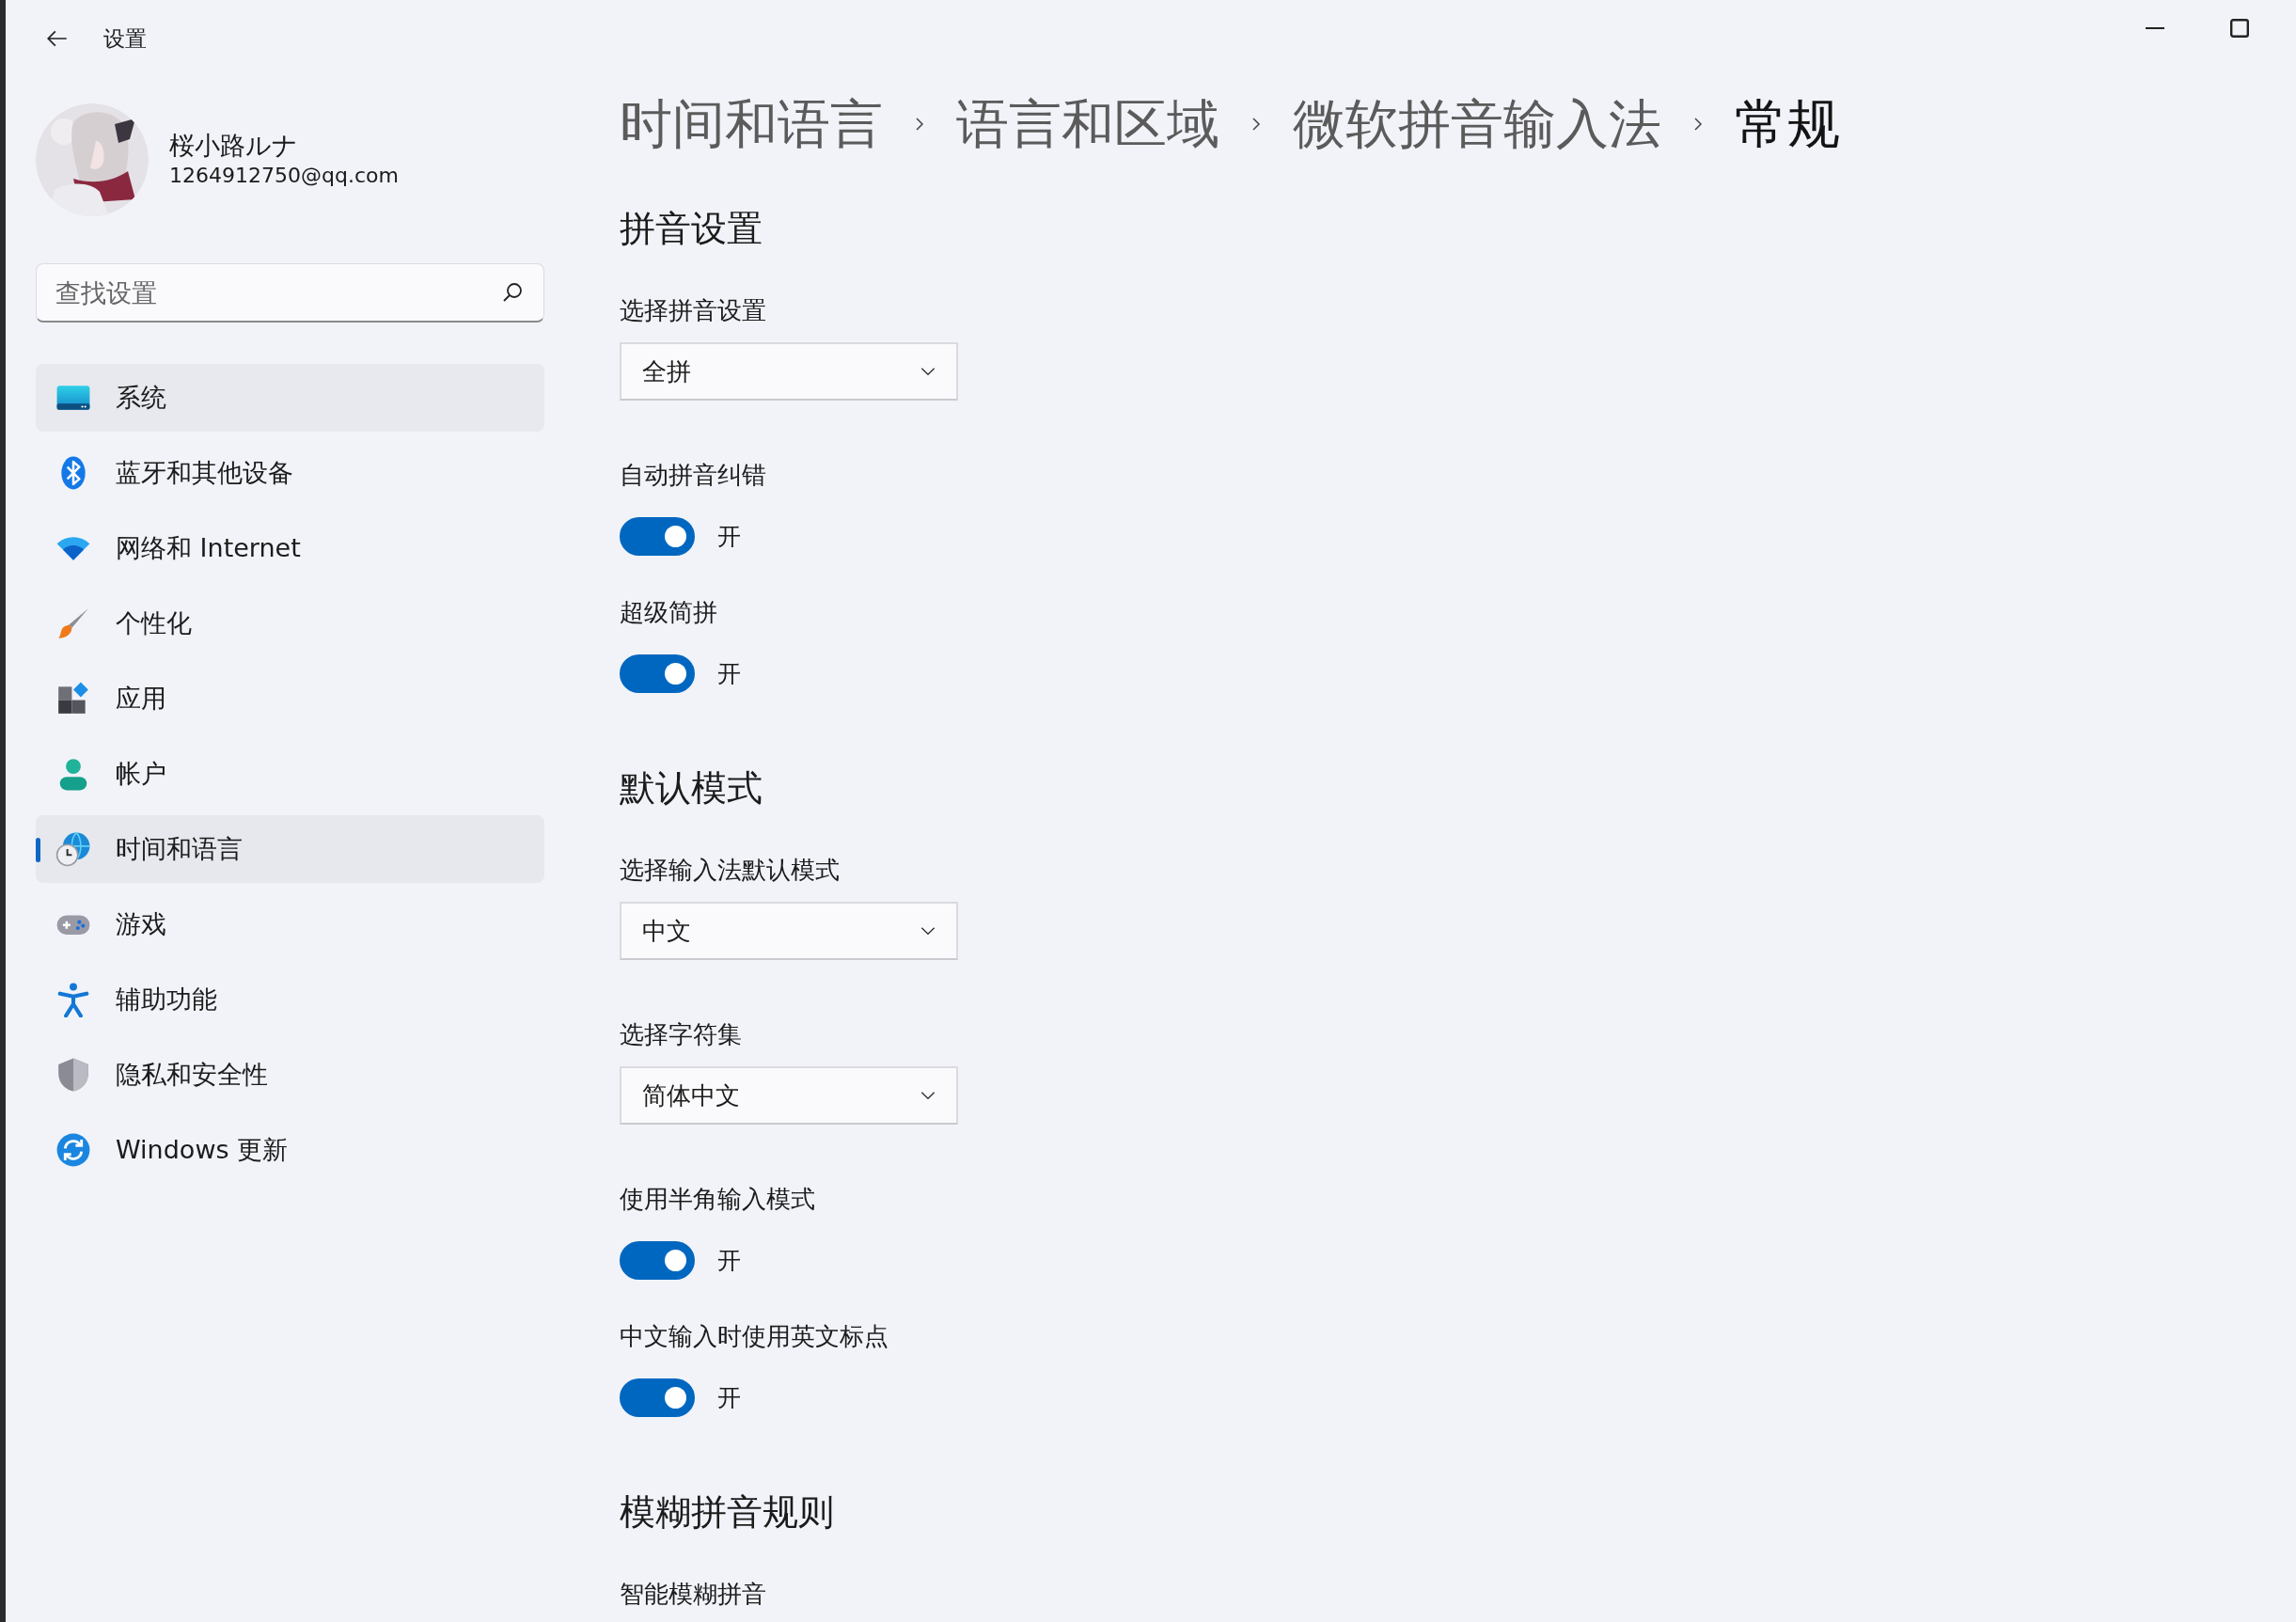 The width and height of the screenshot is (2296, 1622). What do you see at coordinates (789, 371) in the screenshot?
I see `dropdown: 全拼` at bounding box center [789, 371].